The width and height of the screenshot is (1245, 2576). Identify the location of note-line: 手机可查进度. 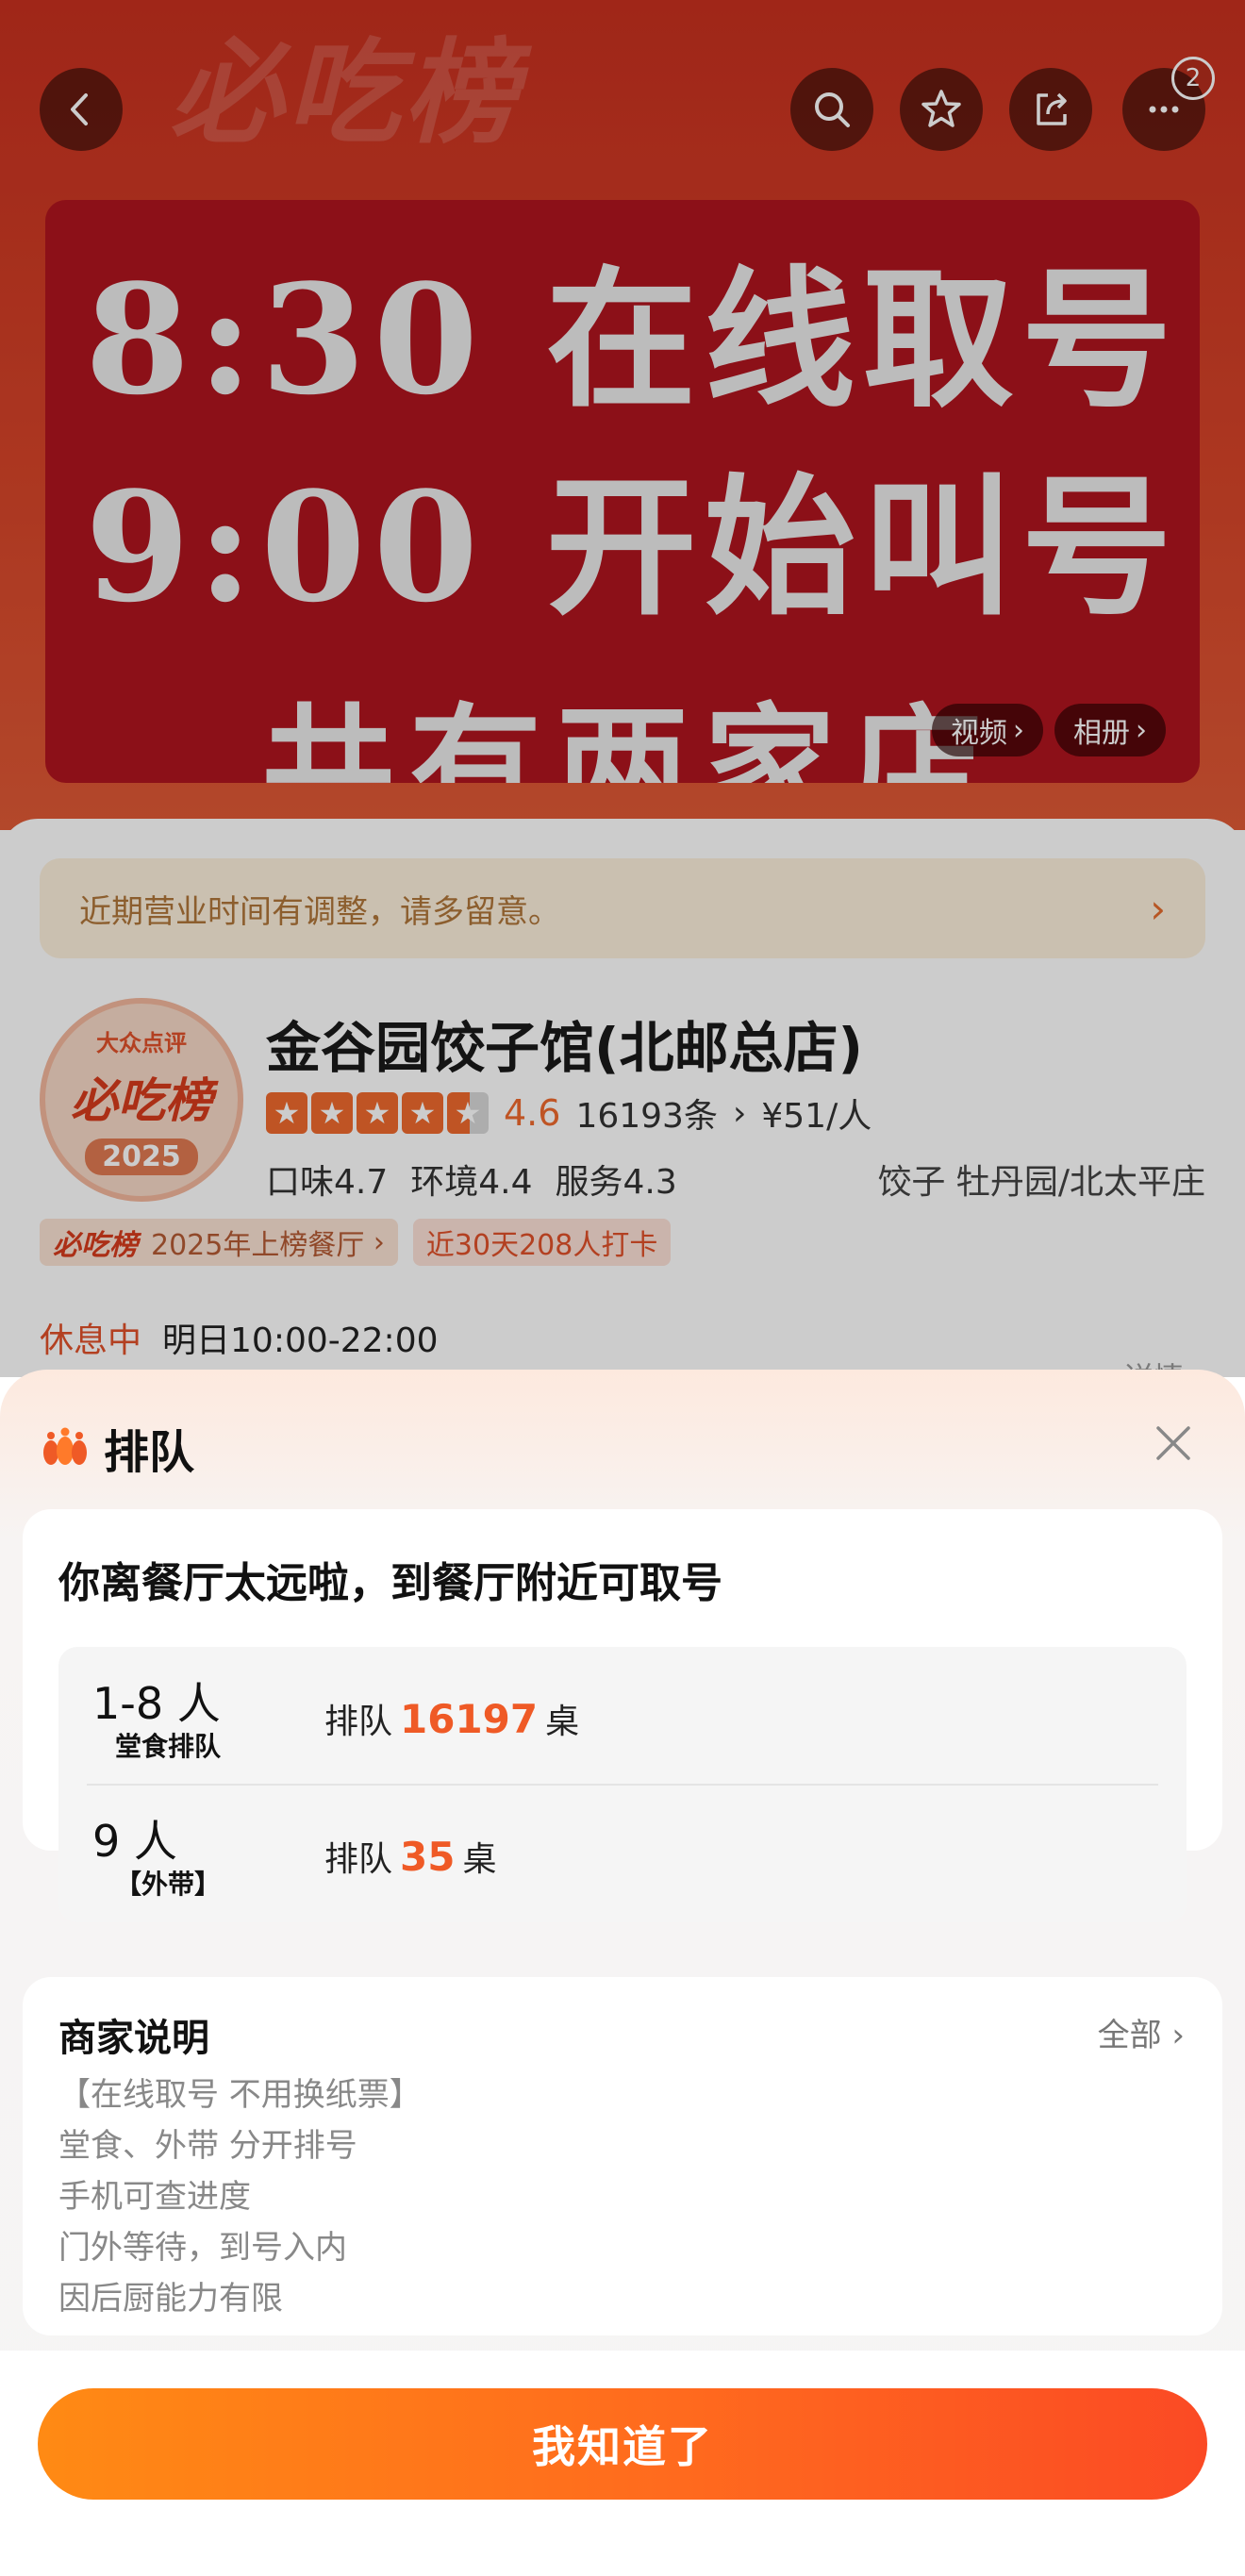
(155, 2197).